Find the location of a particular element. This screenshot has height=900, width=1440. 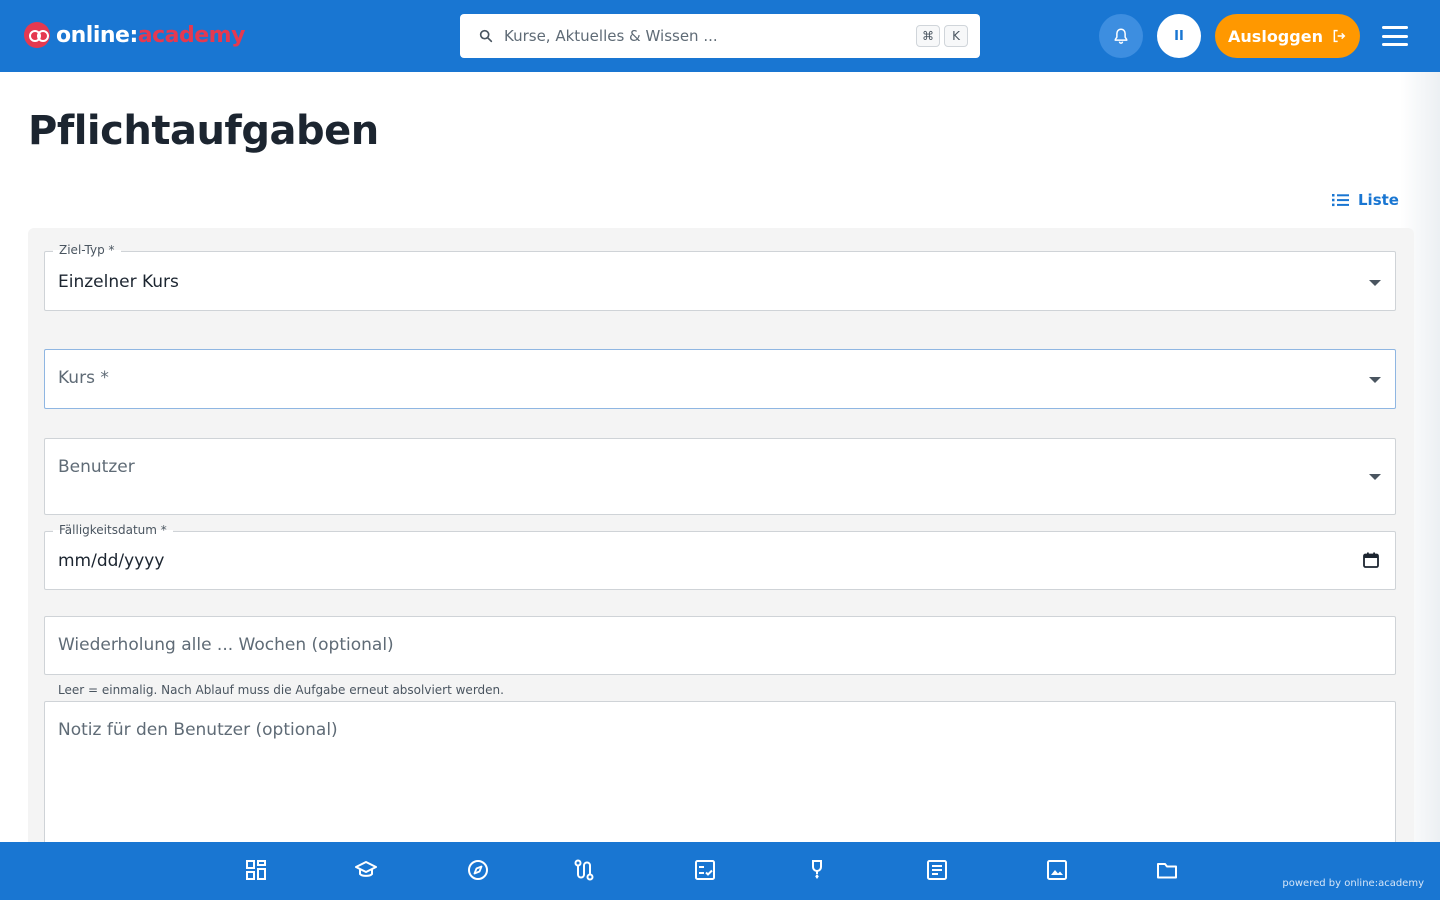

repeat-weeks-input: Wiederholung alle ... Wochen (optional) is located at coordinates (720, 645).